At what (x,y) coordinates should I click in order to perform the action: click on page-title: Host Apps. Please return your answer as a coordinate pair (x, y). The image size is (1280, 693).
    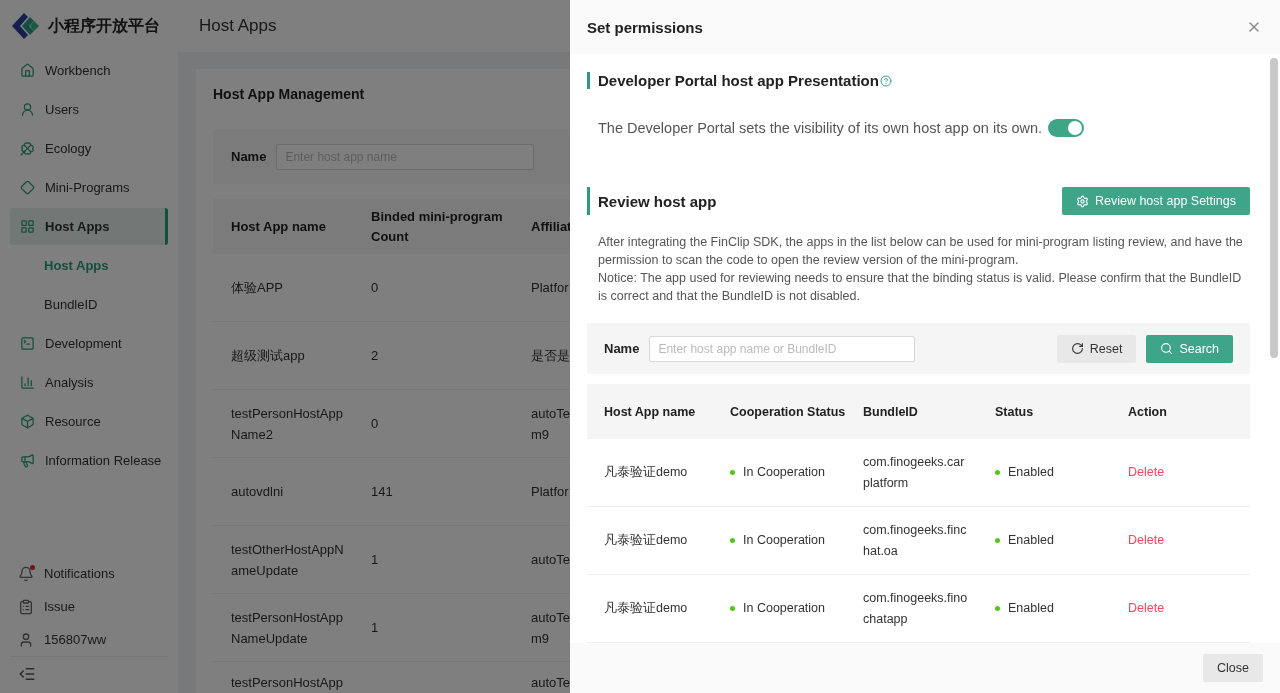
    Looking at the image, I should click on (238, 26).